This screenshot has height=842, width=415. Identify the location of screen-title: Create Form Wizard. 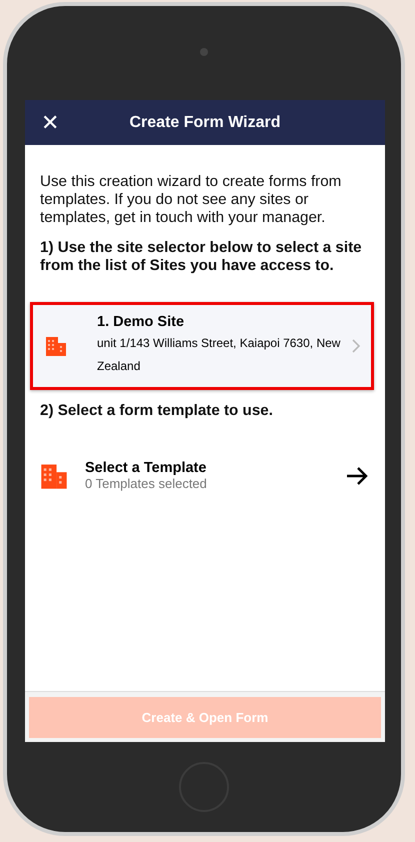
(205, 123).